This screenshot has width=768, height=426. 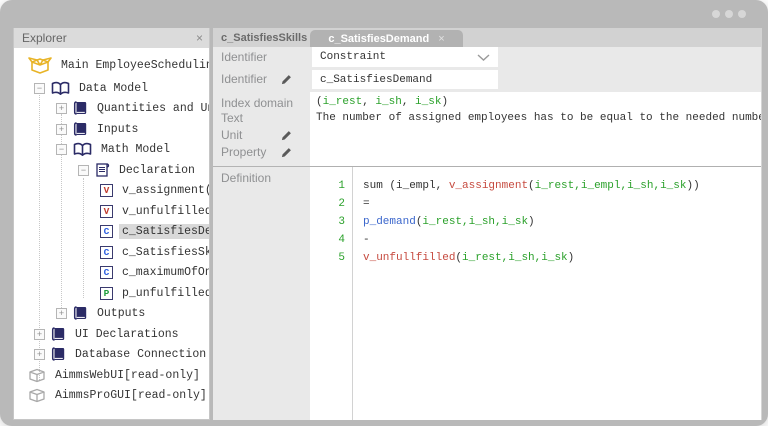 What do you see at coordinates (562, 258) in the screenshot?
I see `code-line: v_unfullfilled(i_rest,i_sh,i_sk)` at bounding box center [562, 258].